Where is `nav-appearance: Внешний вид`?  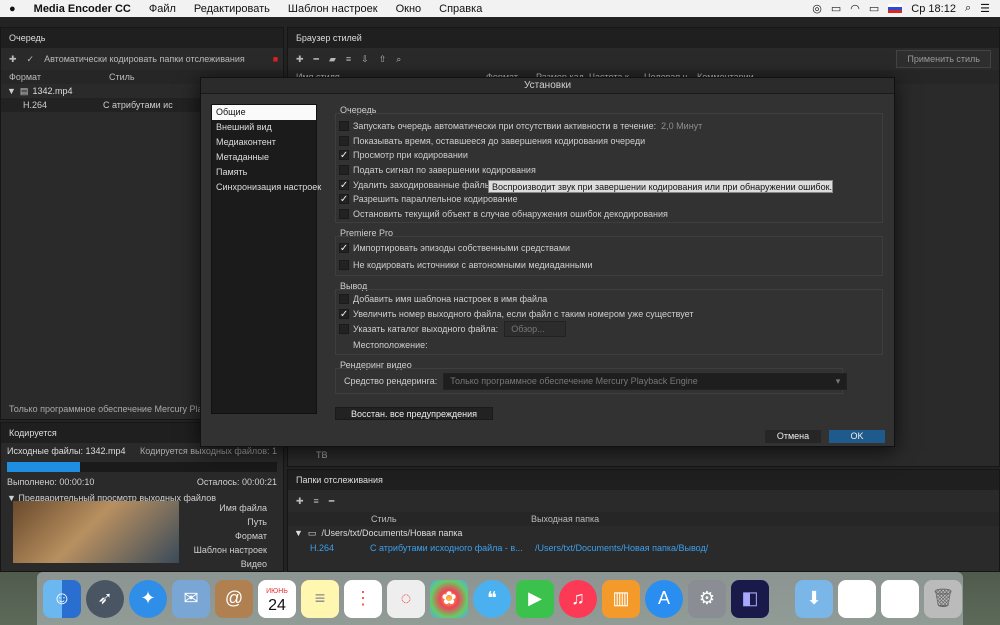 nav-appearance: Внешний вид is located at coordinates (264, 127).